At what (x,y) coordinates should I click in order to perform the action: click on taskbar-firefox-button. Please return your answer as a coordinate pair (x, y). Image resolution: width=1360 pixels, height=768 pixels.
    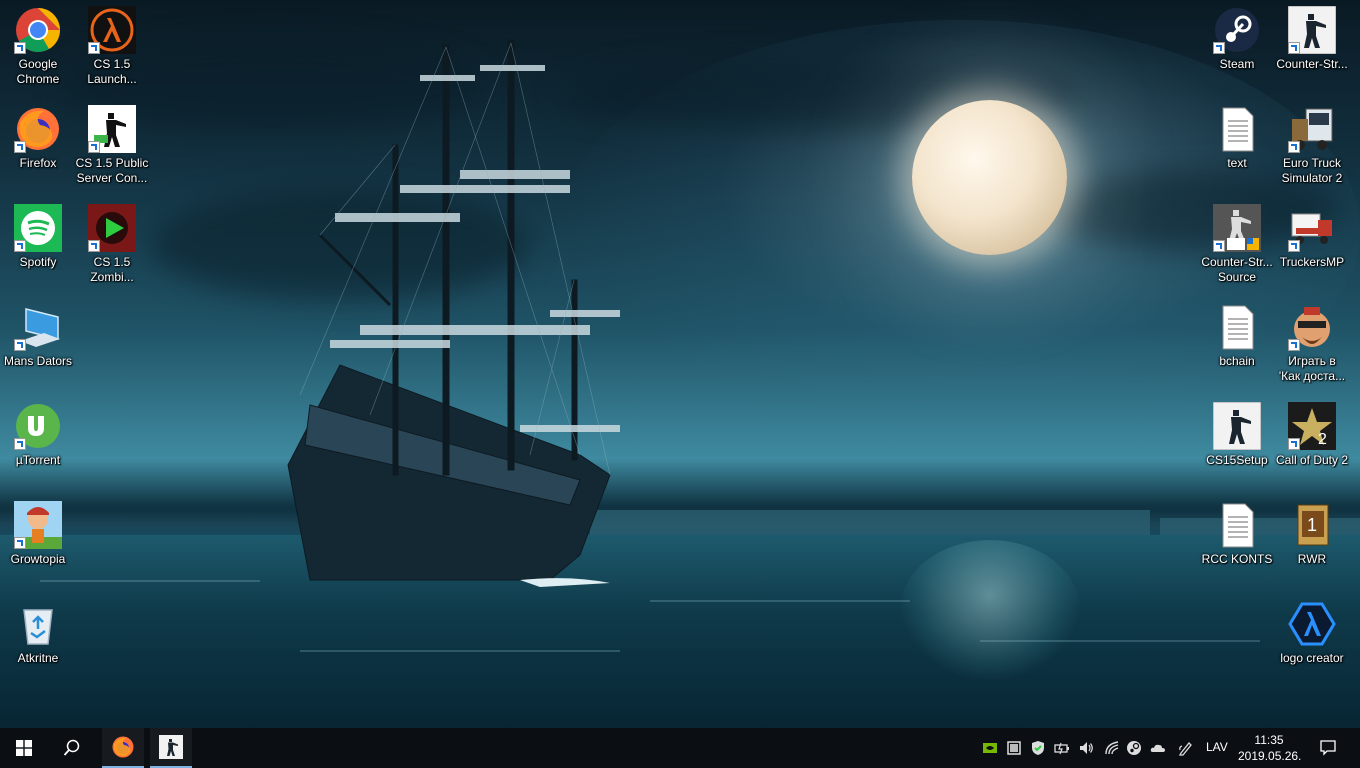
    Looking at the image, I should click on (123, 748).